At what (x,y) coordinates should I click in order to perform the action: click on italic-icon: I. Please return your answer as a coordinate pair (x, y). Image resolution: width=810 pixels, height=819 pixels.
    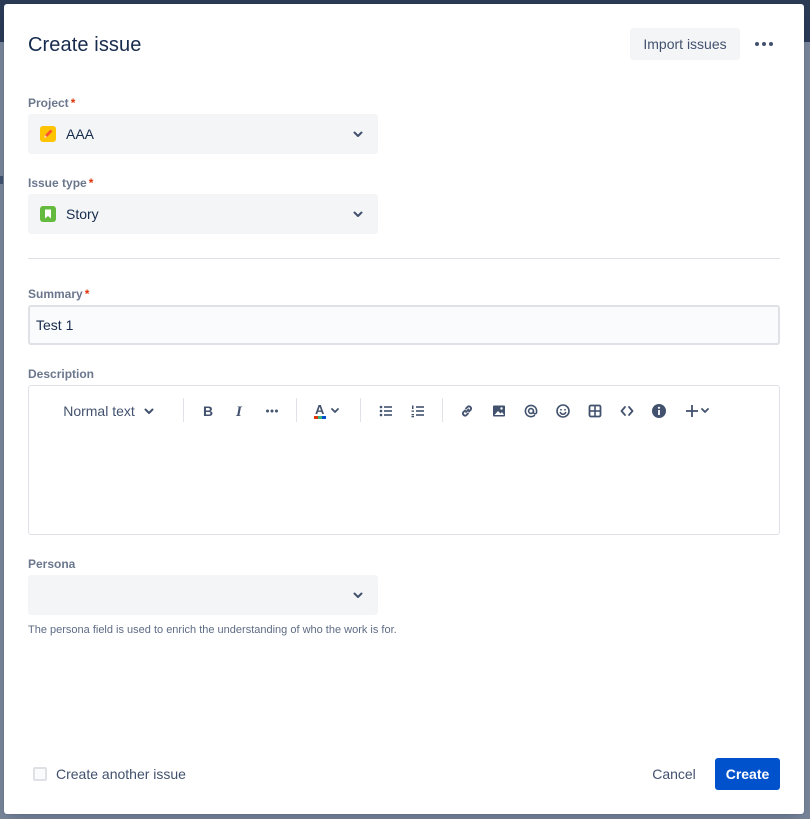
    Looking at the image, I should click on (240, 411).